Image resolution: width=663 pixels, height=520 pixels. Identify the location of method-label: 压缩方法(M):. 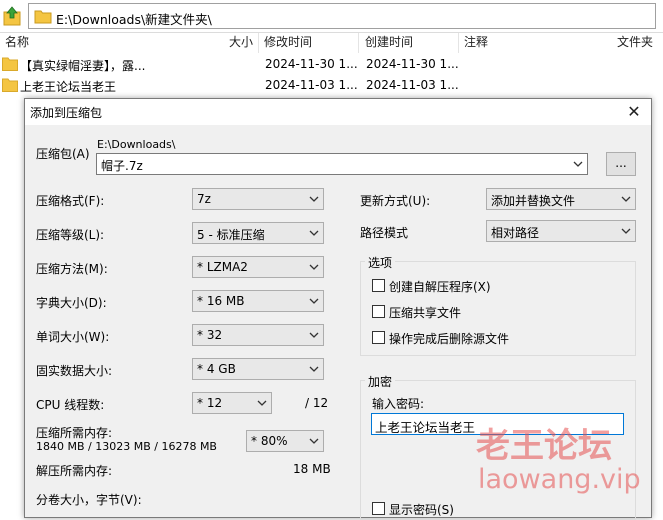
(72, 269).